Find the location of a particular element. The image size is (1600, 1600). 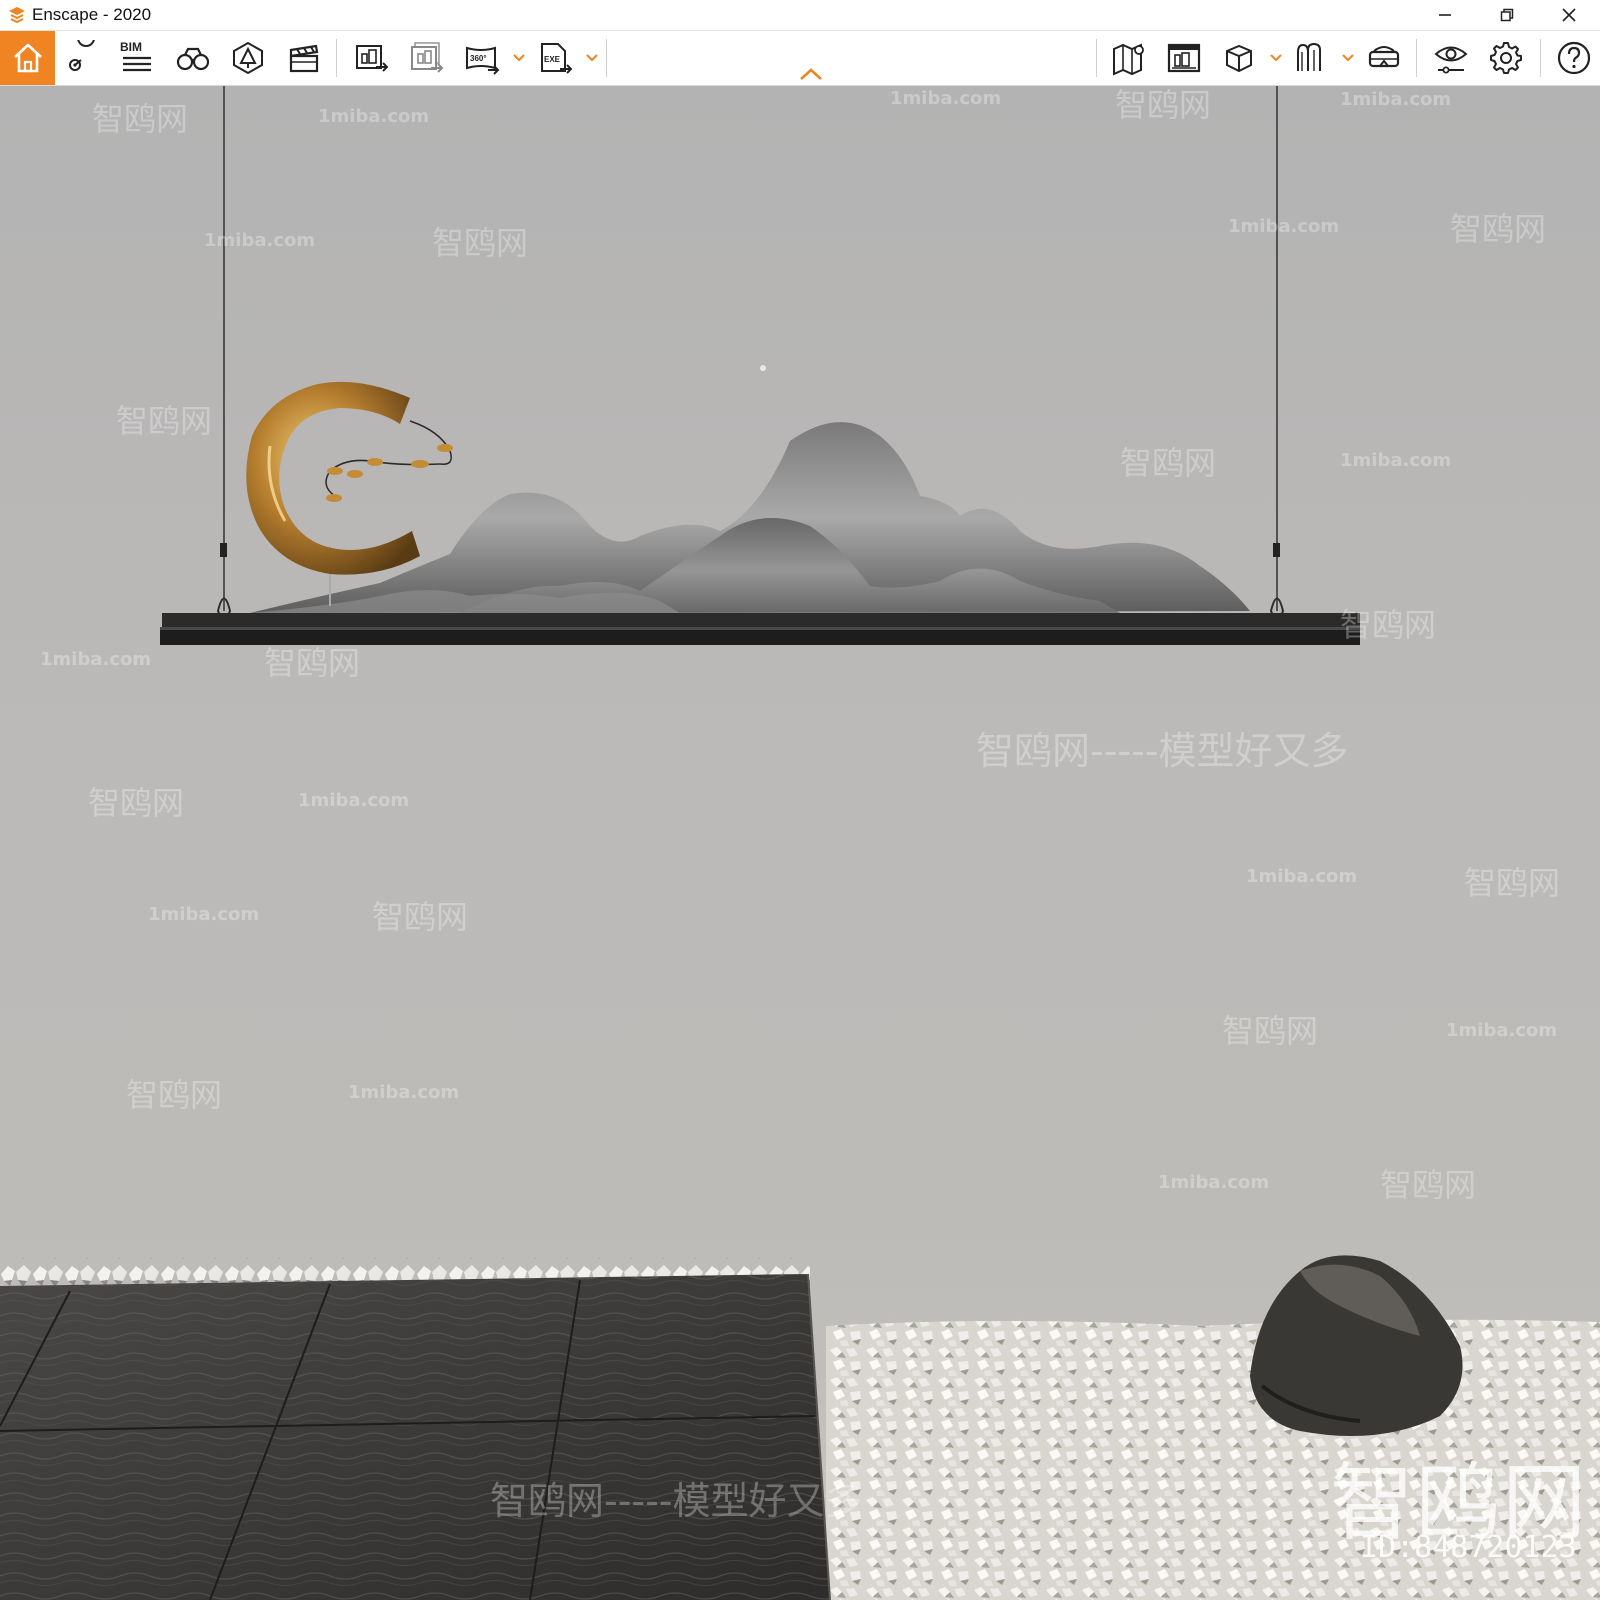

video-editor-button is located at coordinates (304, 58).